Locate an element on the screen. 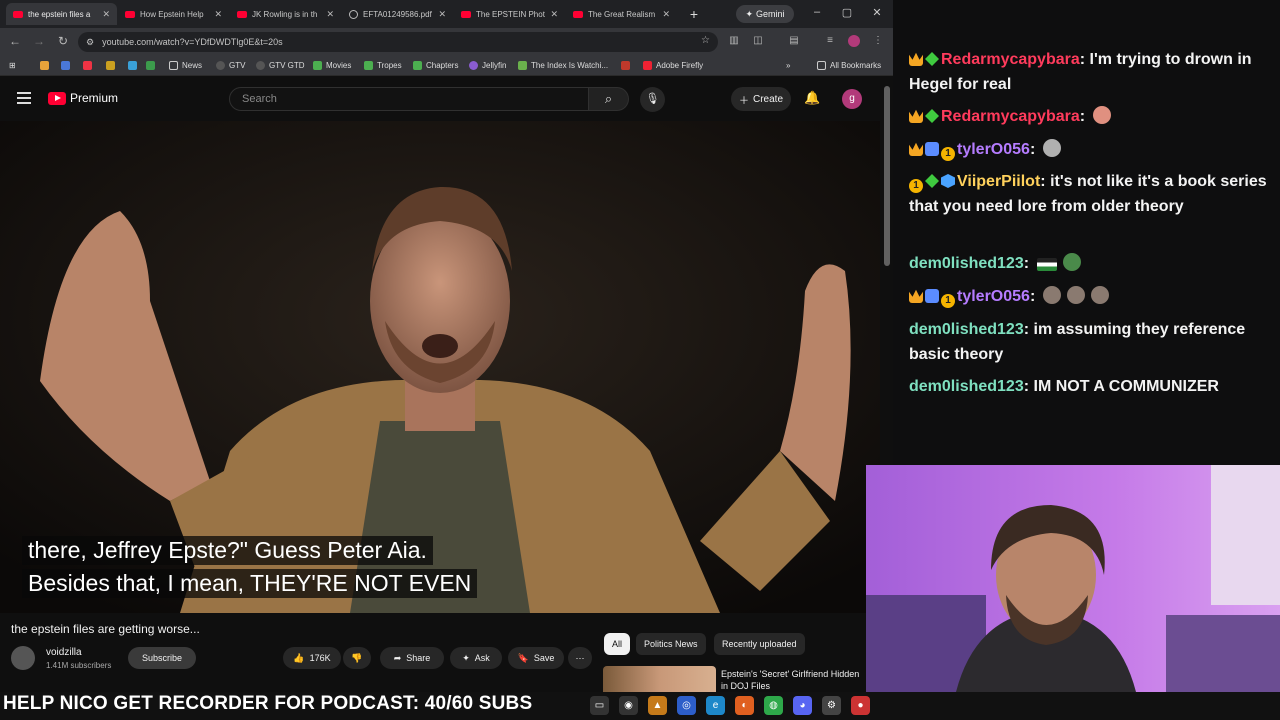 This screenshot has height=720, width=1280. tab-5: The Great Realism ✕ is located at coordinates (621, 14).